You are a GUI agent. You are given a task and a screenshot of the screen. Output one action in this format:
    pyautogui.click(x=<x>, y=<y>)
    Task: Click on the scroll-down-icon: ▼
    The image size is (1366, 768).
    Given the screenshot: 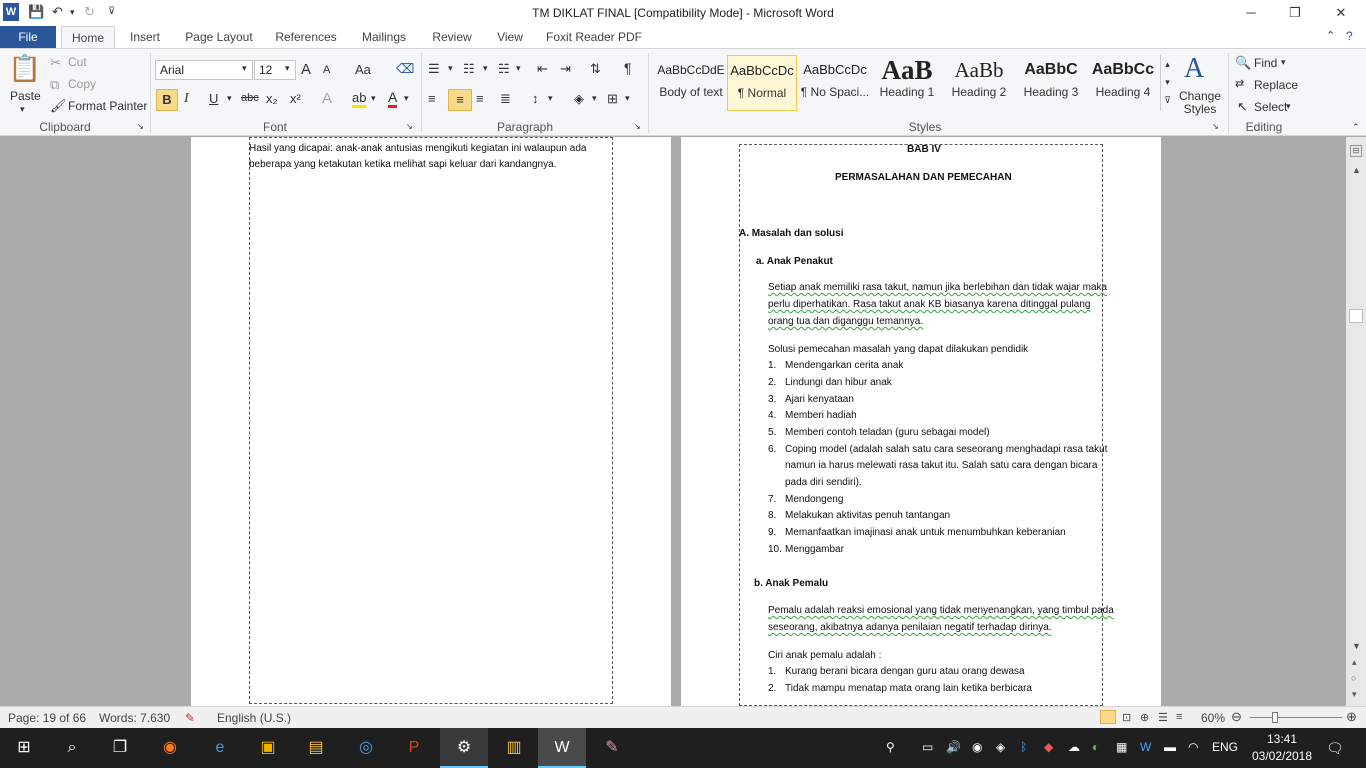 What is the action you would take?
    pyautogui.click(x=1356, y=646)
    